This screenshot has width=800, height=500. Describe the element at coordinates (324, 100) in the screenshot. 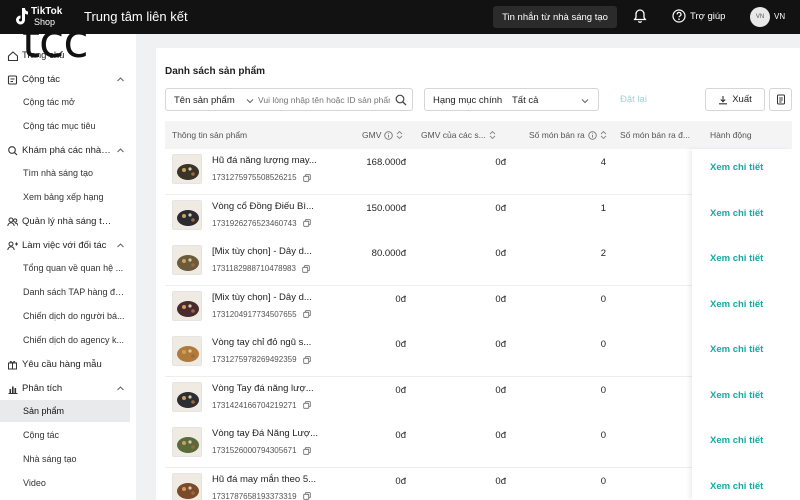

I see `search-input` at that location.